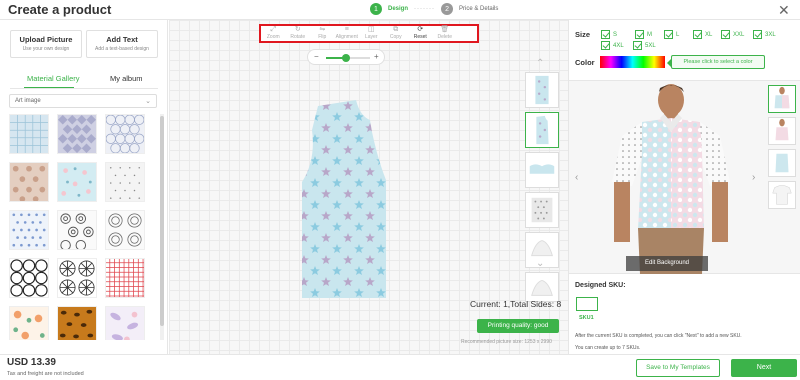  What do you see at coordinates (53, 78) in the screenshot?
I see `tab-material-gallery: Material Gallery` at bounding box center [53, 78].